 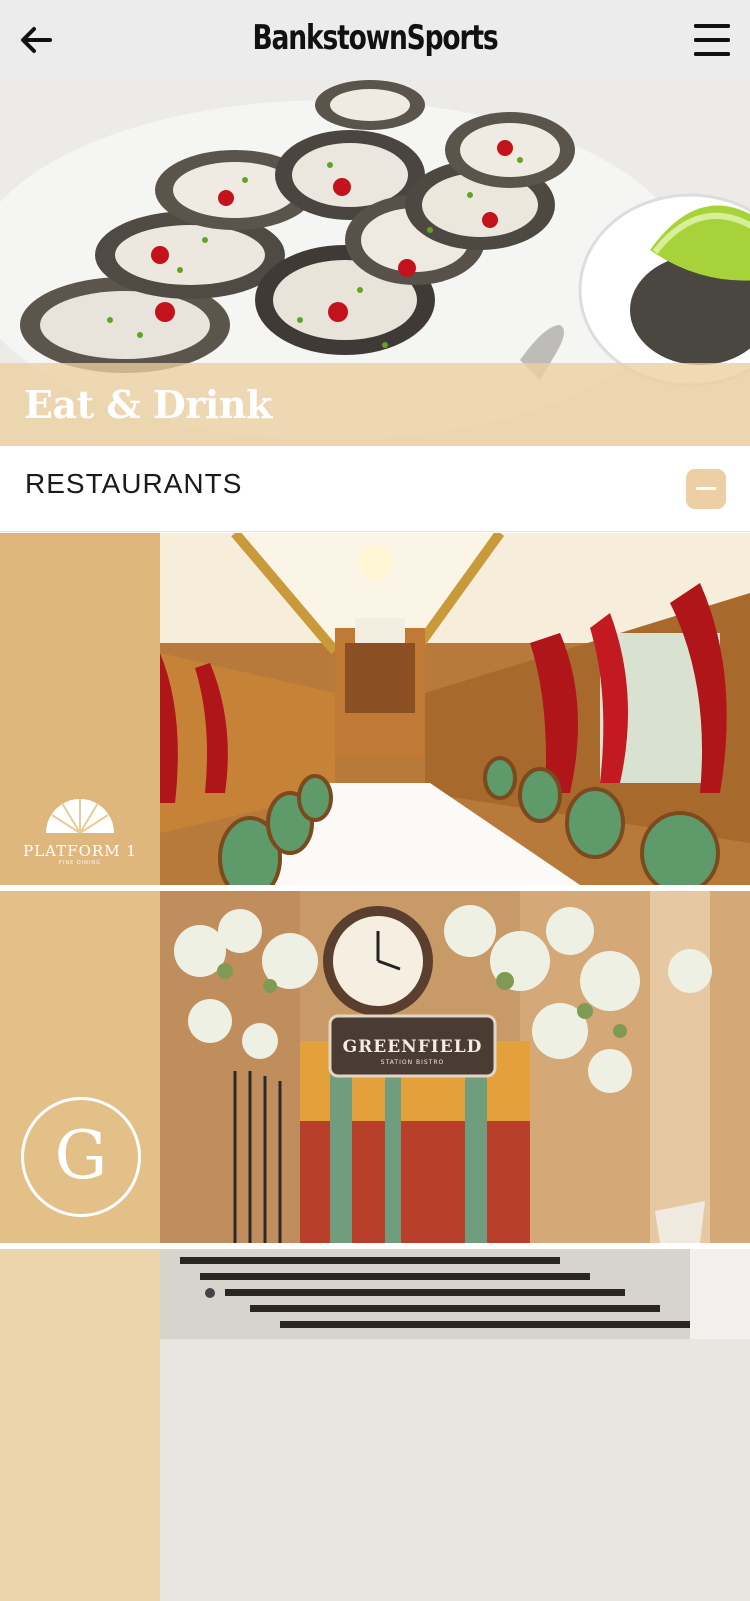 I want to click on brand-logo: BankstownSports, so click(x=375, y=38).